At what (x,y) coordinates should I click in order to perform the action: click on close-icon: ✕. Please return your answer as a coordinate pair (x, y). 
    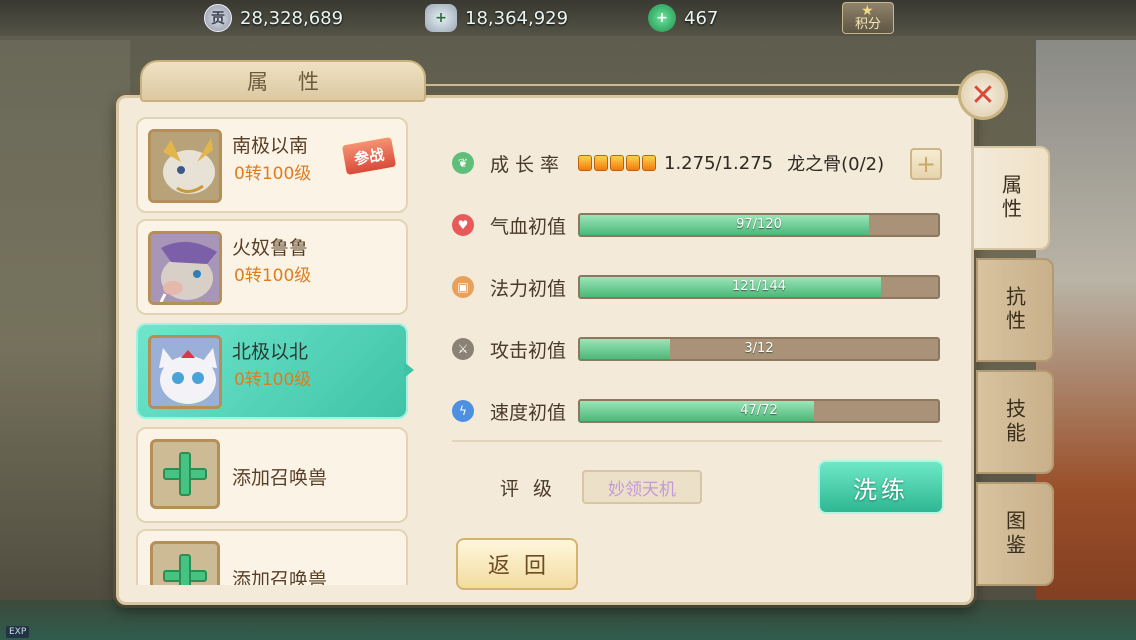
    Looking at the image, I should click on (983, 95).